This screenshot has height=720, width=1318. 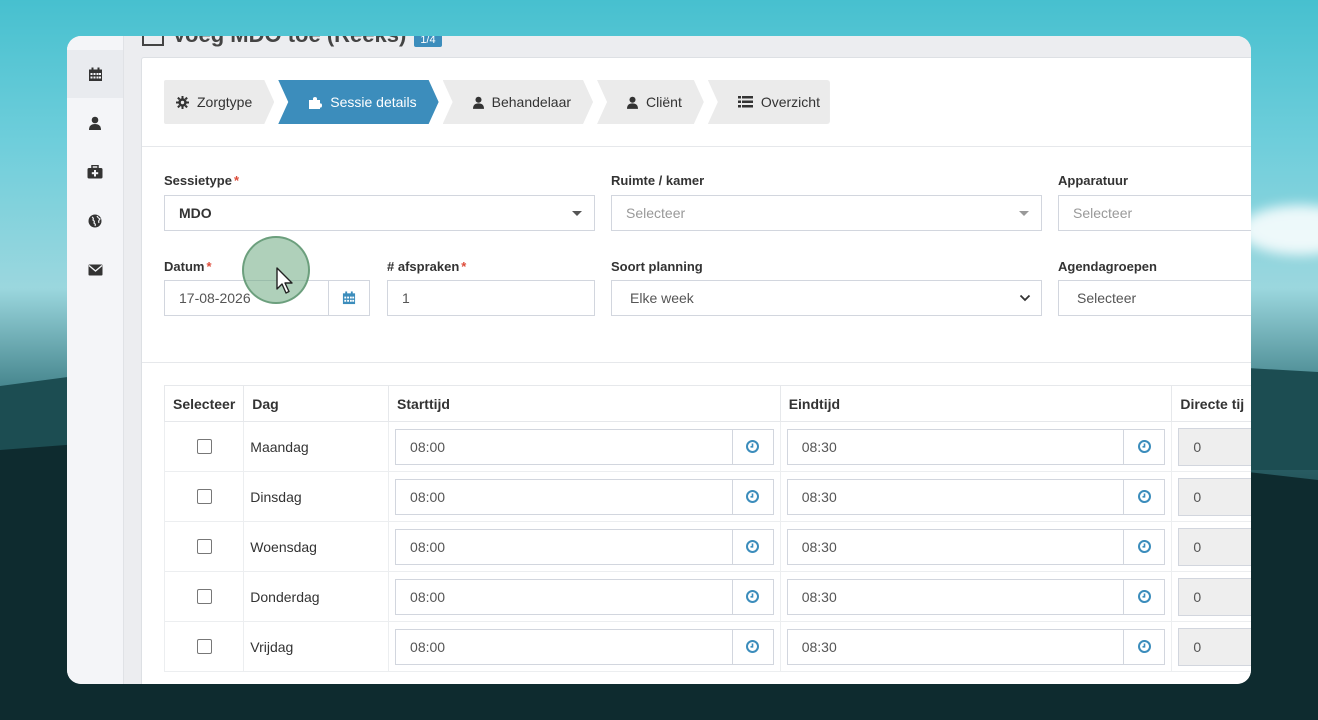 What do you see at coordinates (976, 403) in the screenshot?
I see `column-header-end: Eindtijd` at bounding box center [976, 403].